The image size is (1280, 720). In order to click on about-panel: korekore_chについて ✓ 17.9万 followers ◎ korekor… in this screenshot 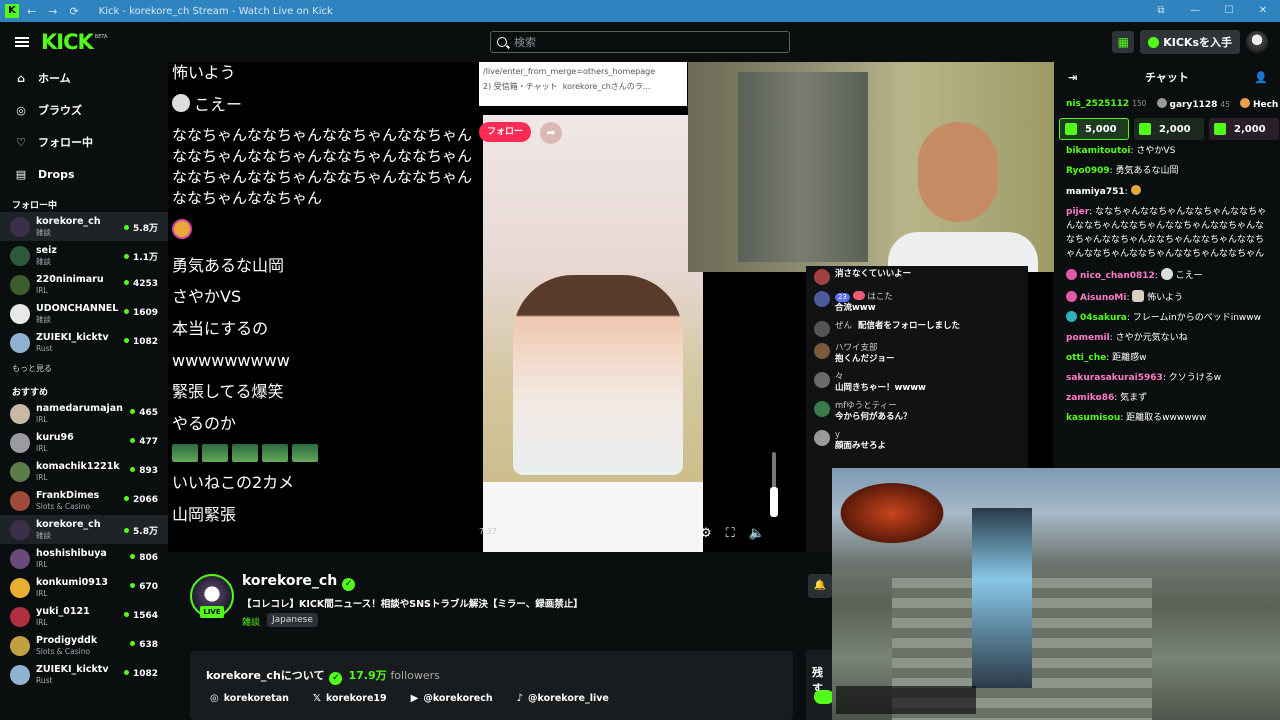, I will do `click(491, 685)`.